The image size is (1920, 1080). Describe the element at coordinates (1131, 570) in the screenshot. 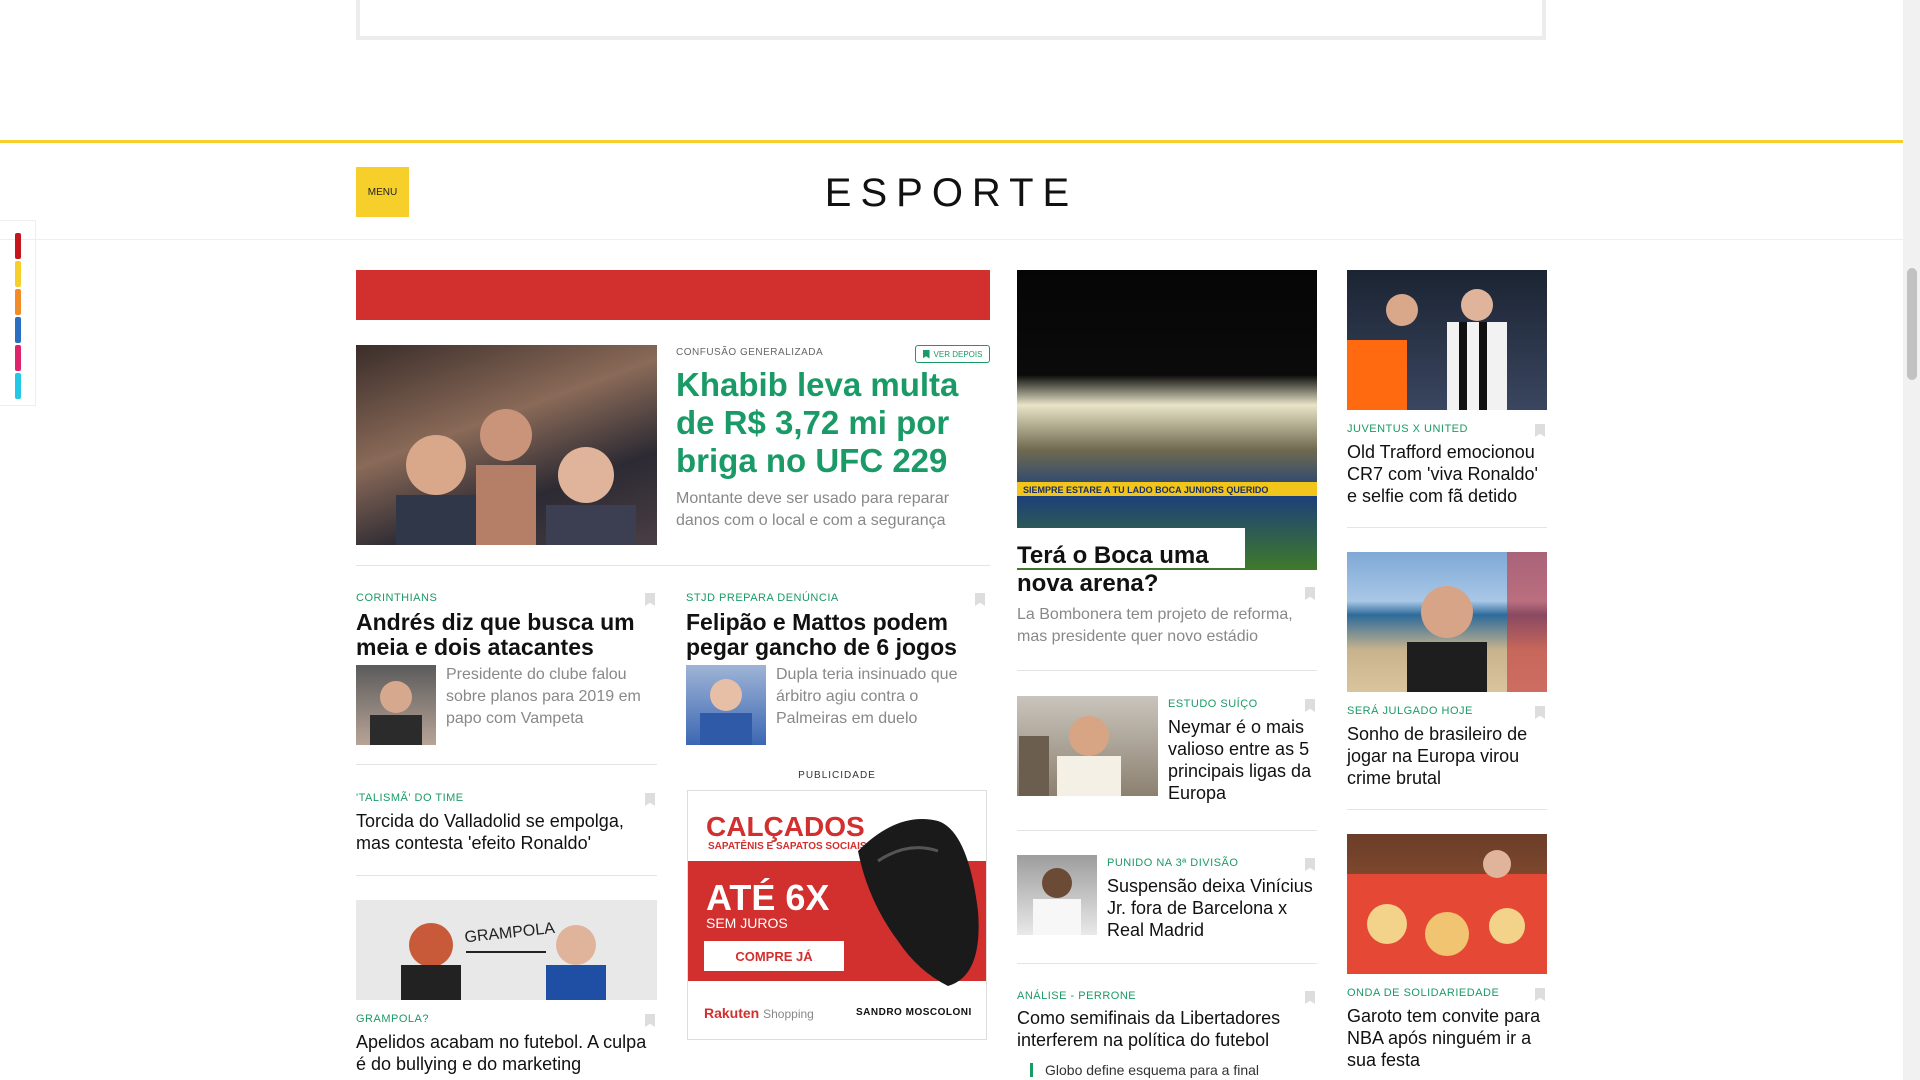

I see `story-headline: Terá o Boca uma nova arena?` at that location.